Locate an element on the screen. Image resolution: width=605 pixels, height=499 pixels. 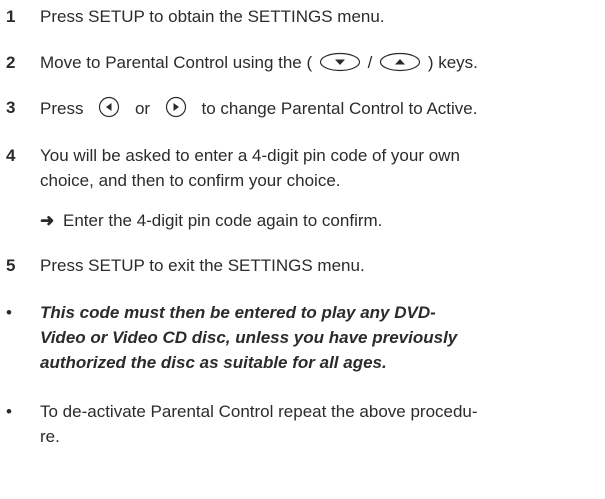
right-circle-key-icon is located at coordinates (176, 110).